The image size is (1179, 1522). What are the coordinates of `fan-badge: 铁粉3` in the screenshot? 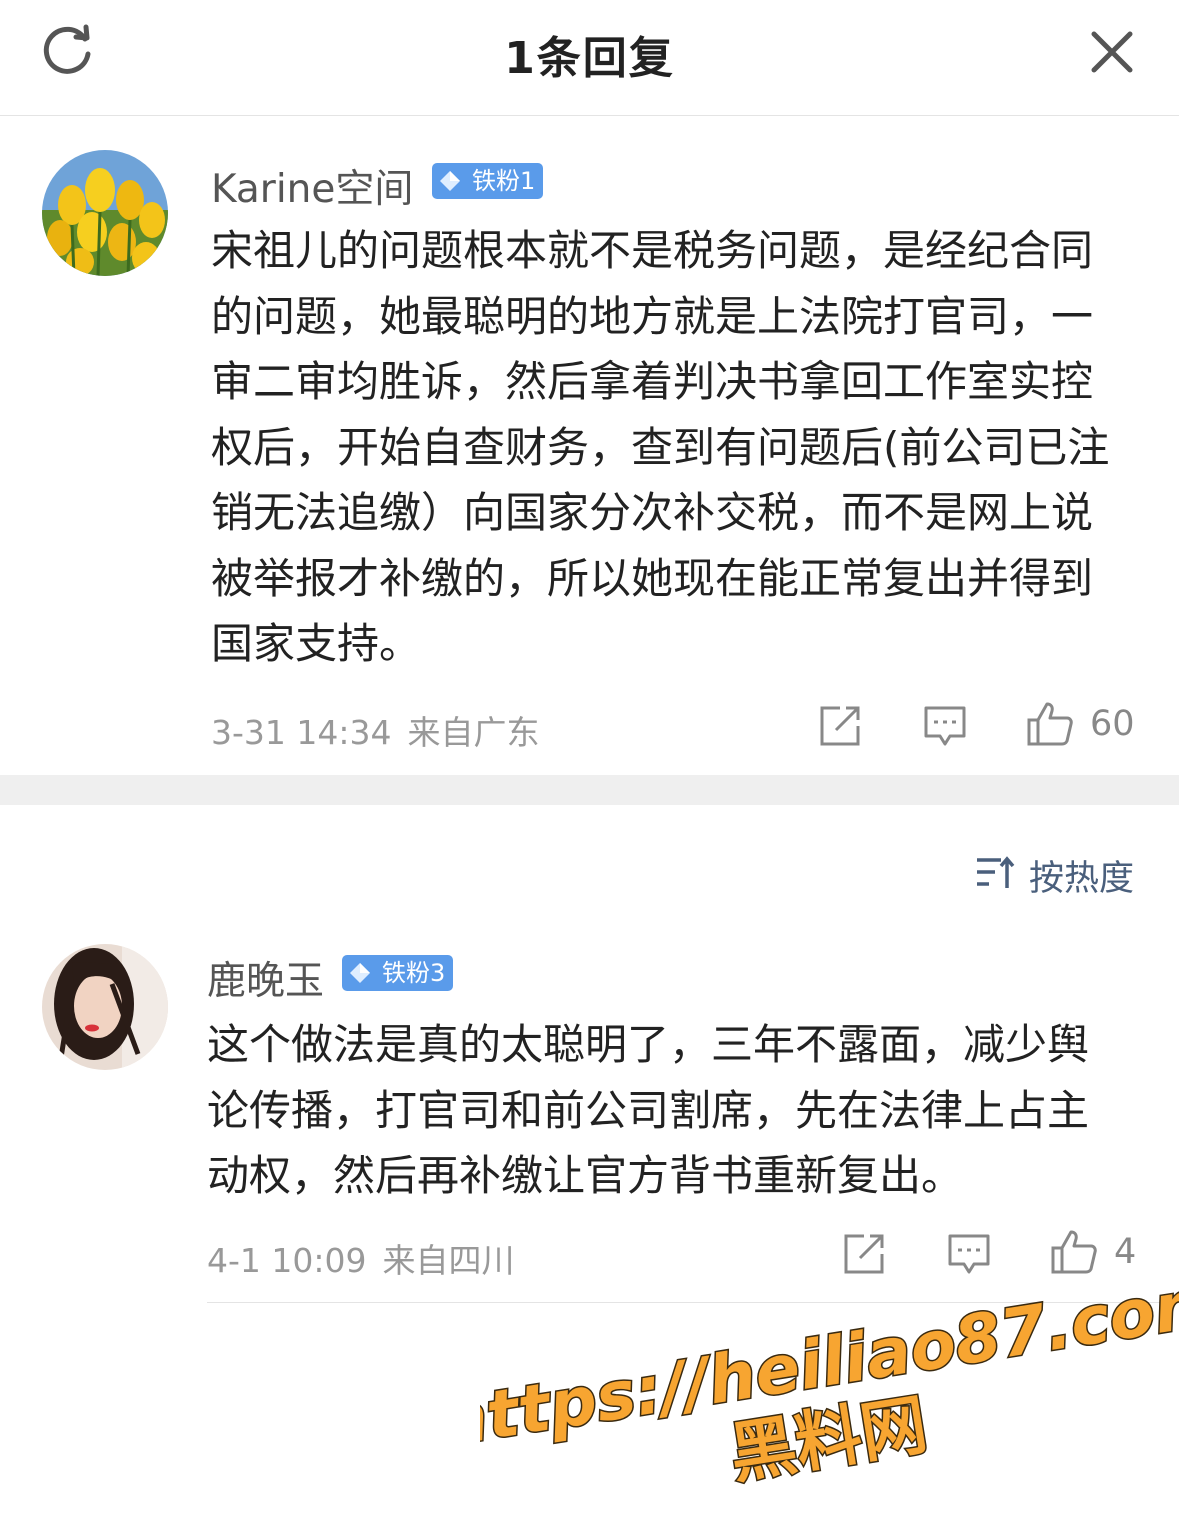 It's located at (398, 973).